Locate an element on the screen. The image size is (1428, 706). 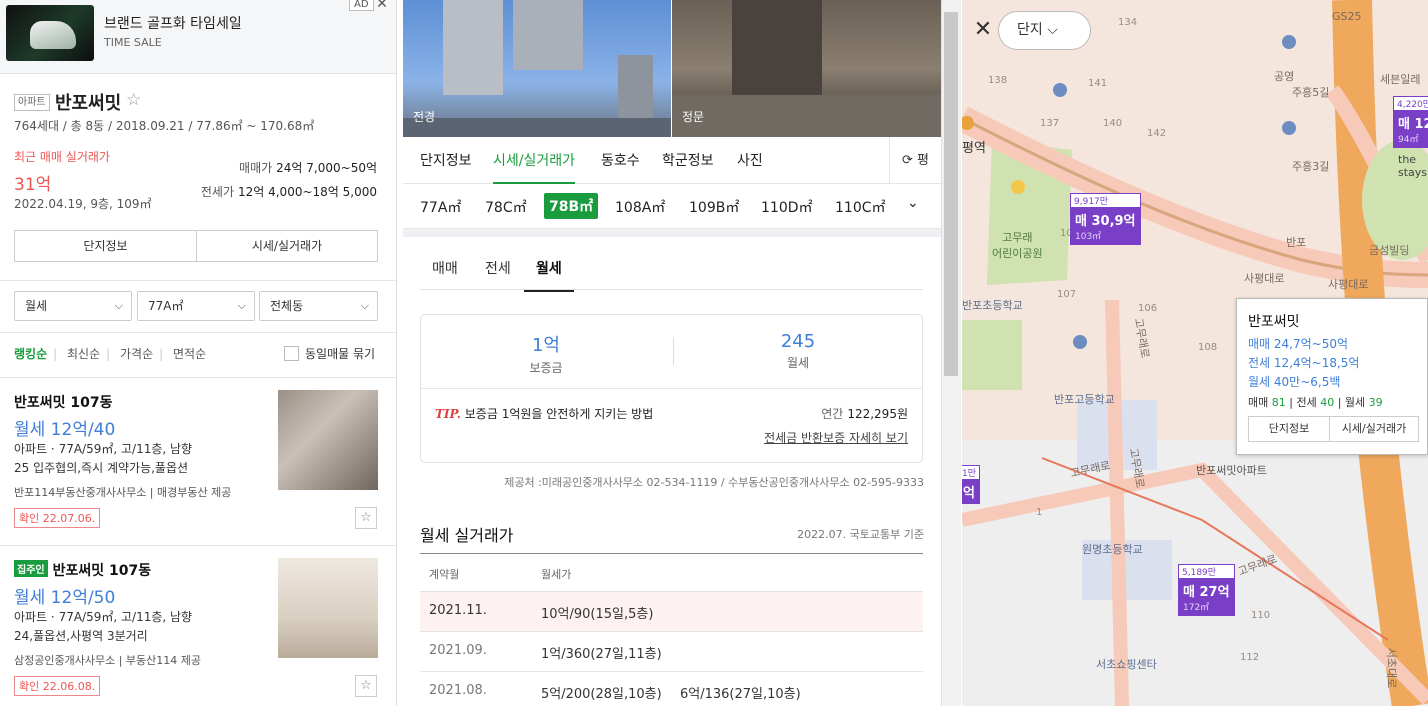
pin-area: 103㎡ is located at coordinates (1088, 237).